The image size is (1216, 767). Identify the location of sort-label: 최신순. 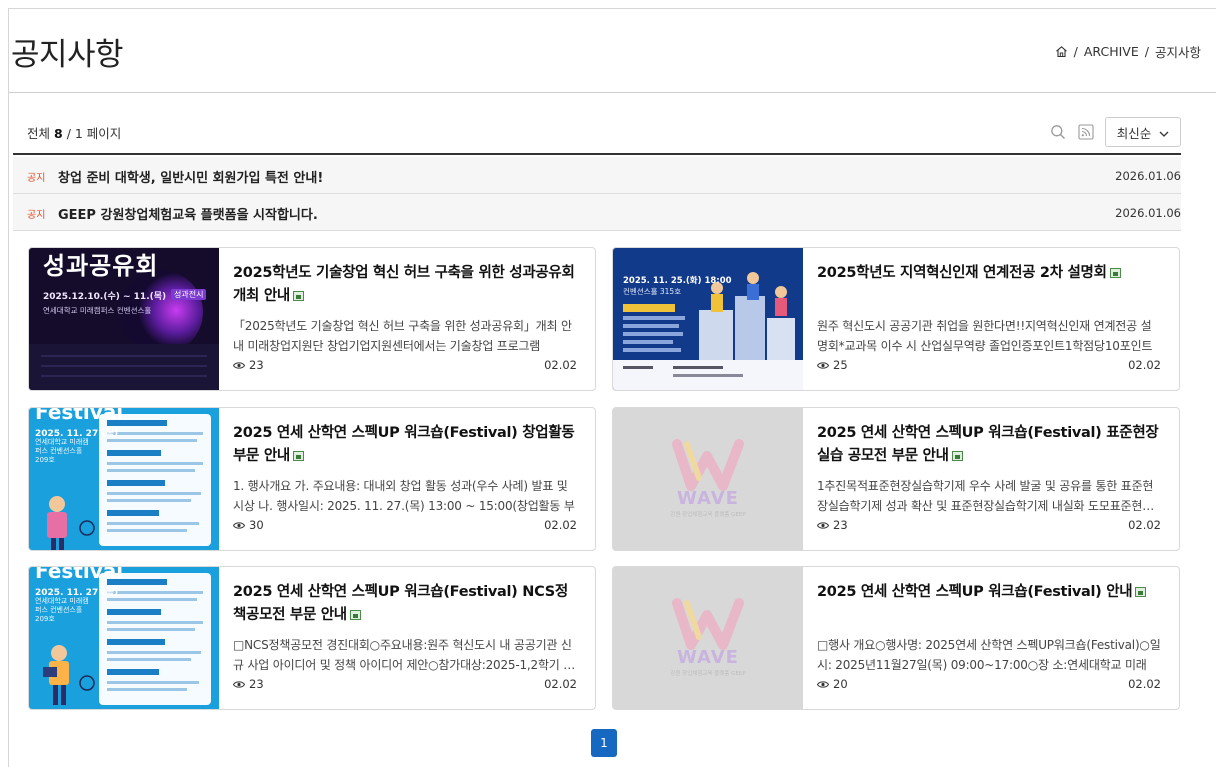
(1134, 133).